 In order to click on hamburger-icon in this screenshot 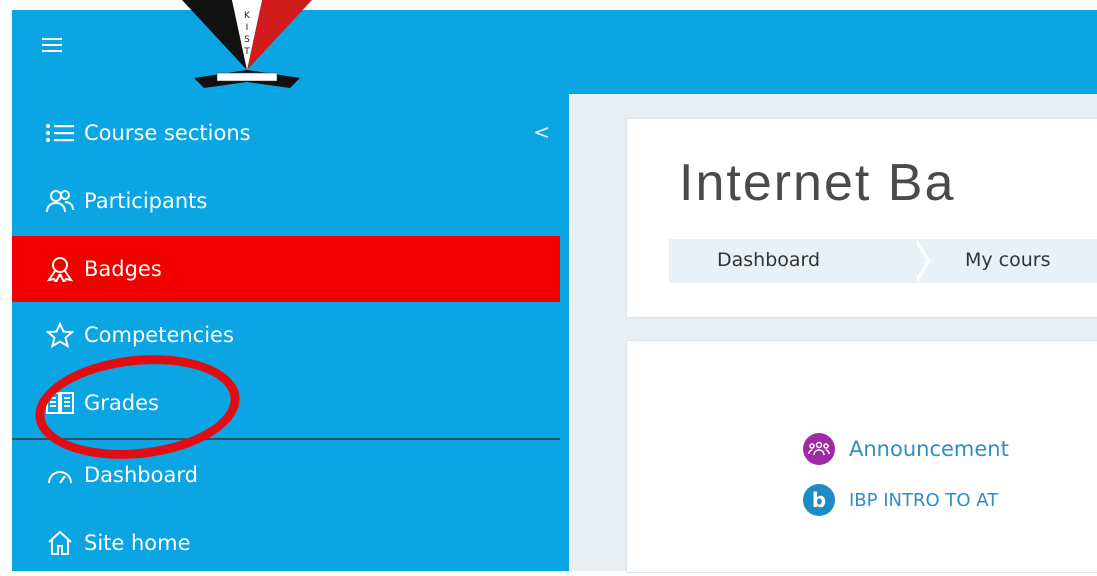, I will do `click(52, 45)`.